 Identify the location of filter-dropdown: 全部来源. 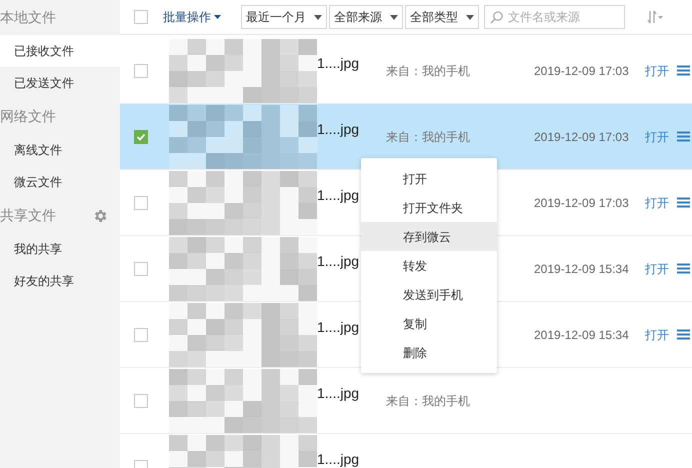
(366, 17).